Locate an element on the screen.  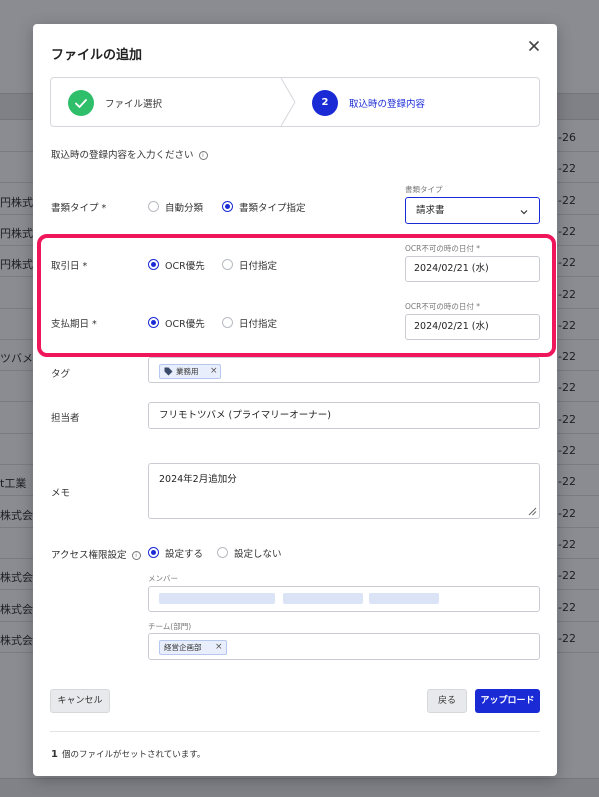
cancel-button: キャンセル is located at coordinates (80, 701).